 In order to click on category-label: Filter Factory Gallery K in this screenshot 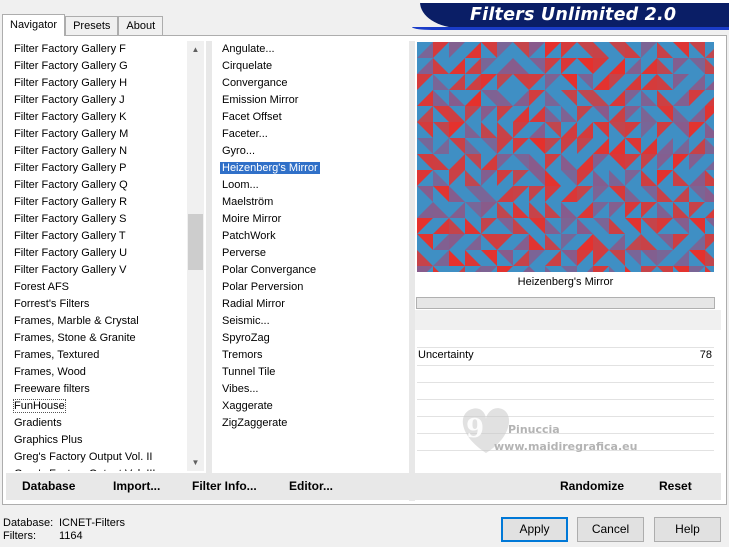, I will do `click(70, 117)`.